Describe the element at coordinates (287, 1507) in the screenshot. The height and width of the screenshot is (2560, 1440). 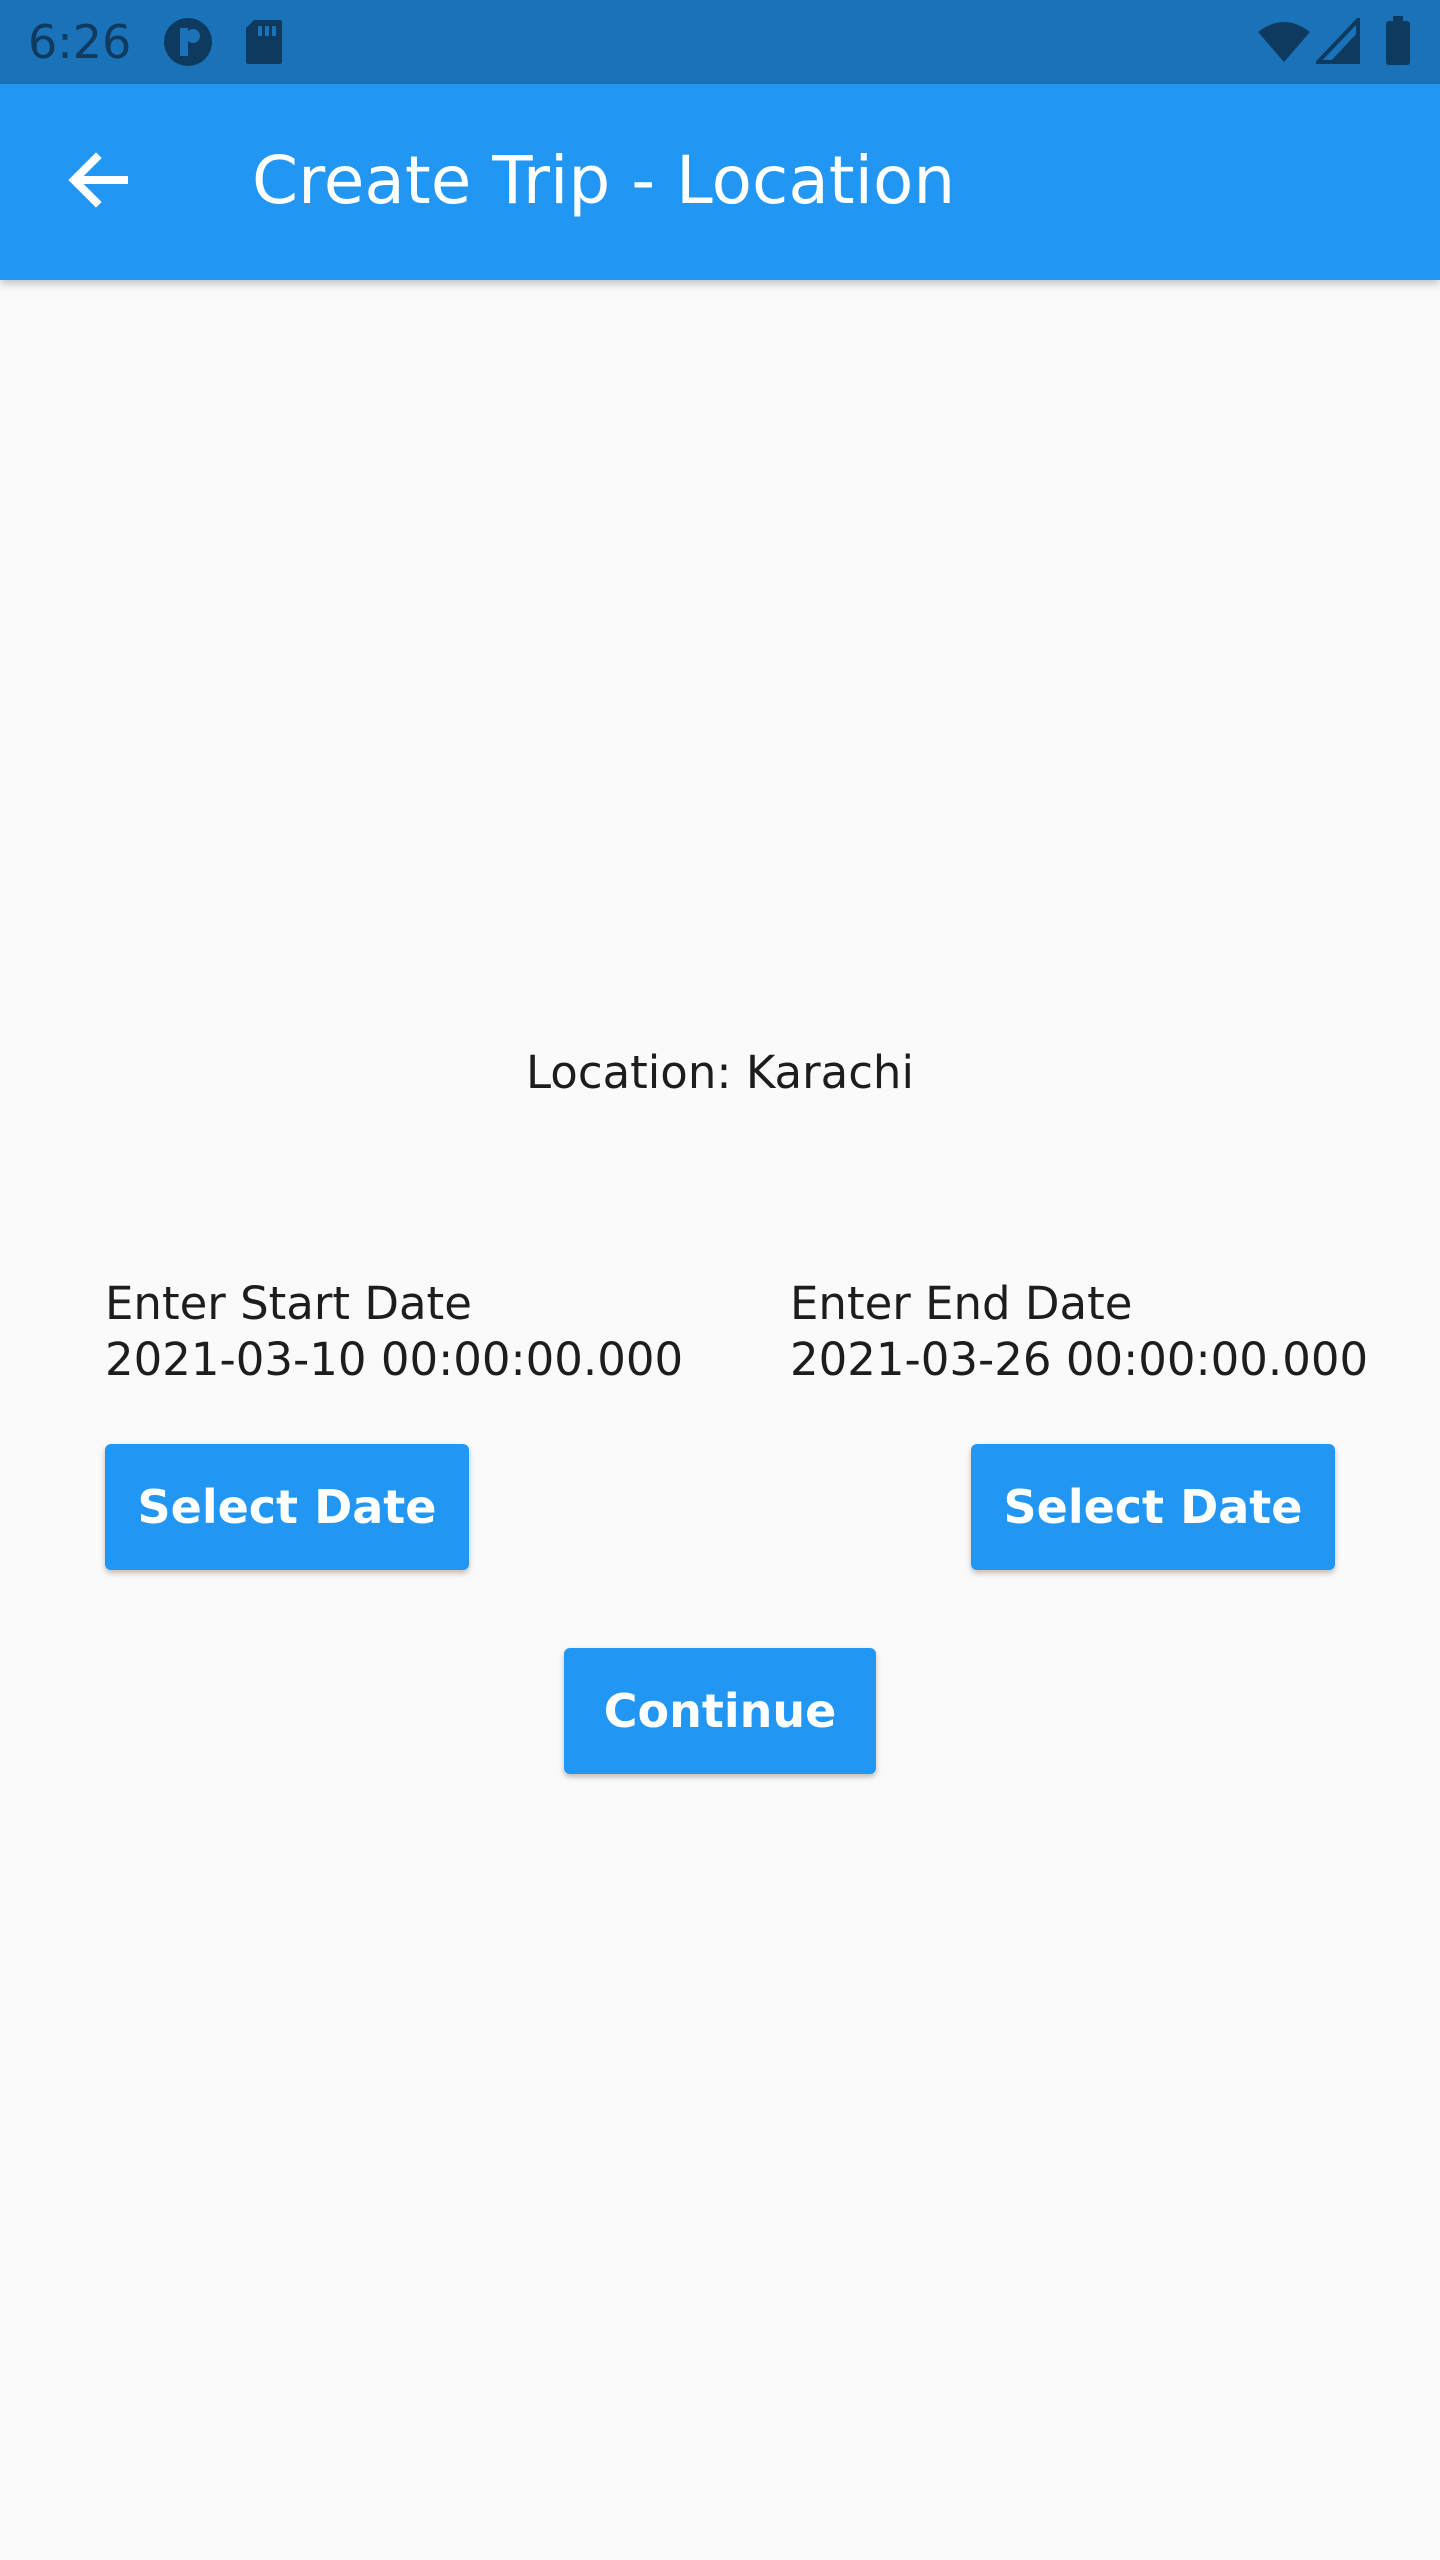
I see `select-start-date-button: Select Date` at that location.